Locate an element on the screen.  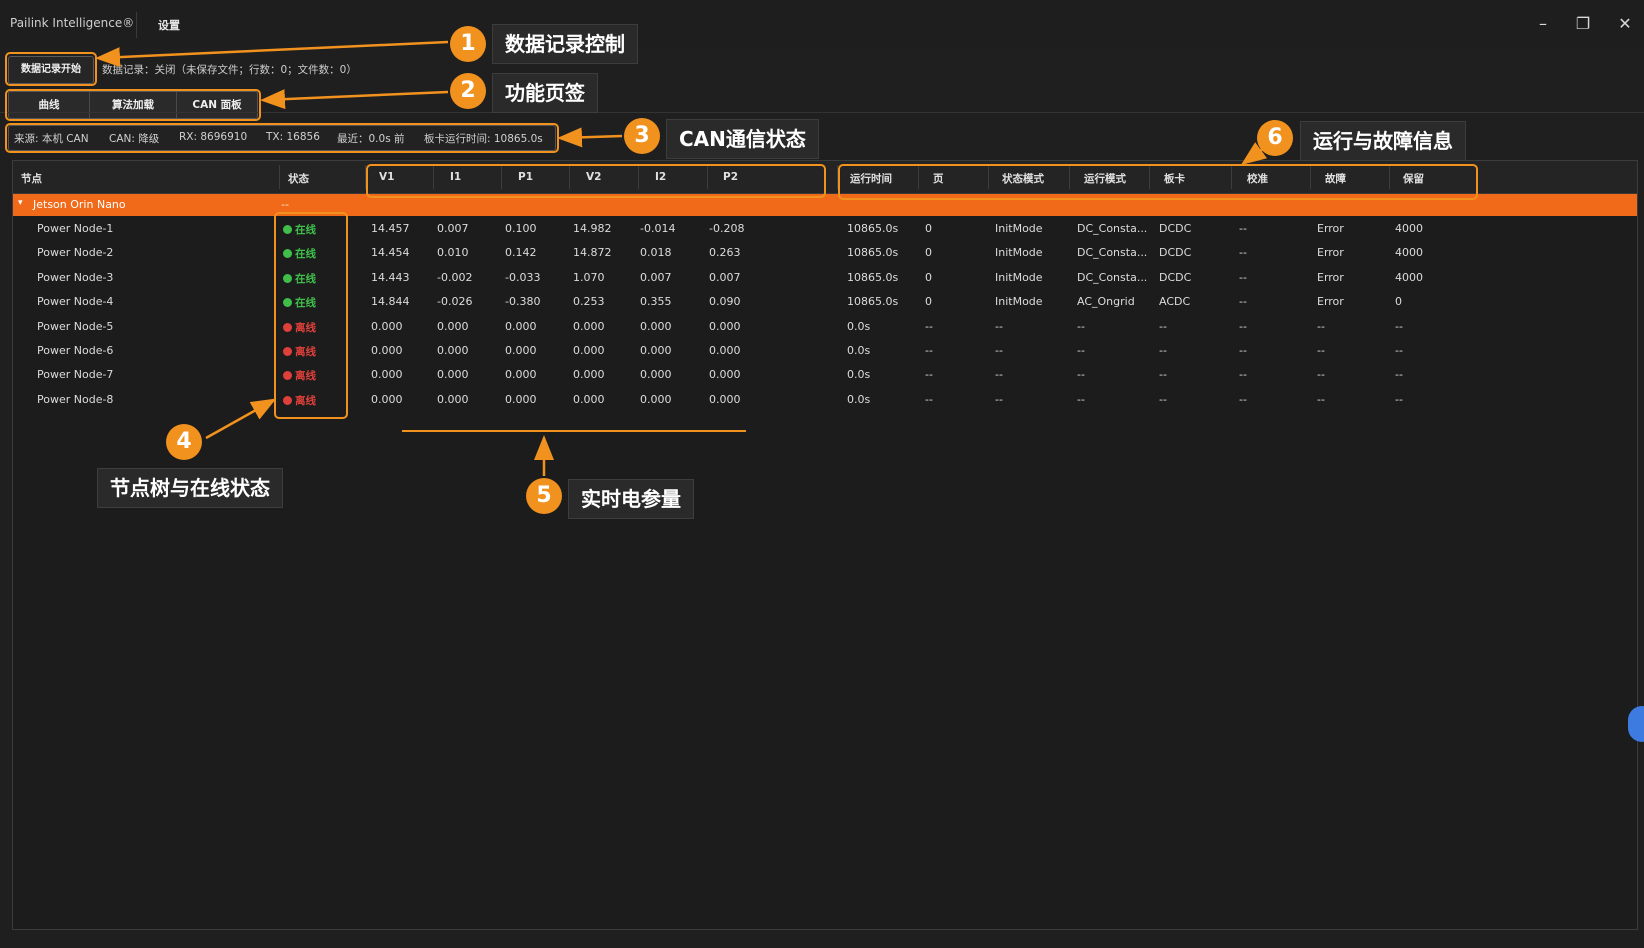
cell-i2: 0.355 is located at coordinates (656, 302).